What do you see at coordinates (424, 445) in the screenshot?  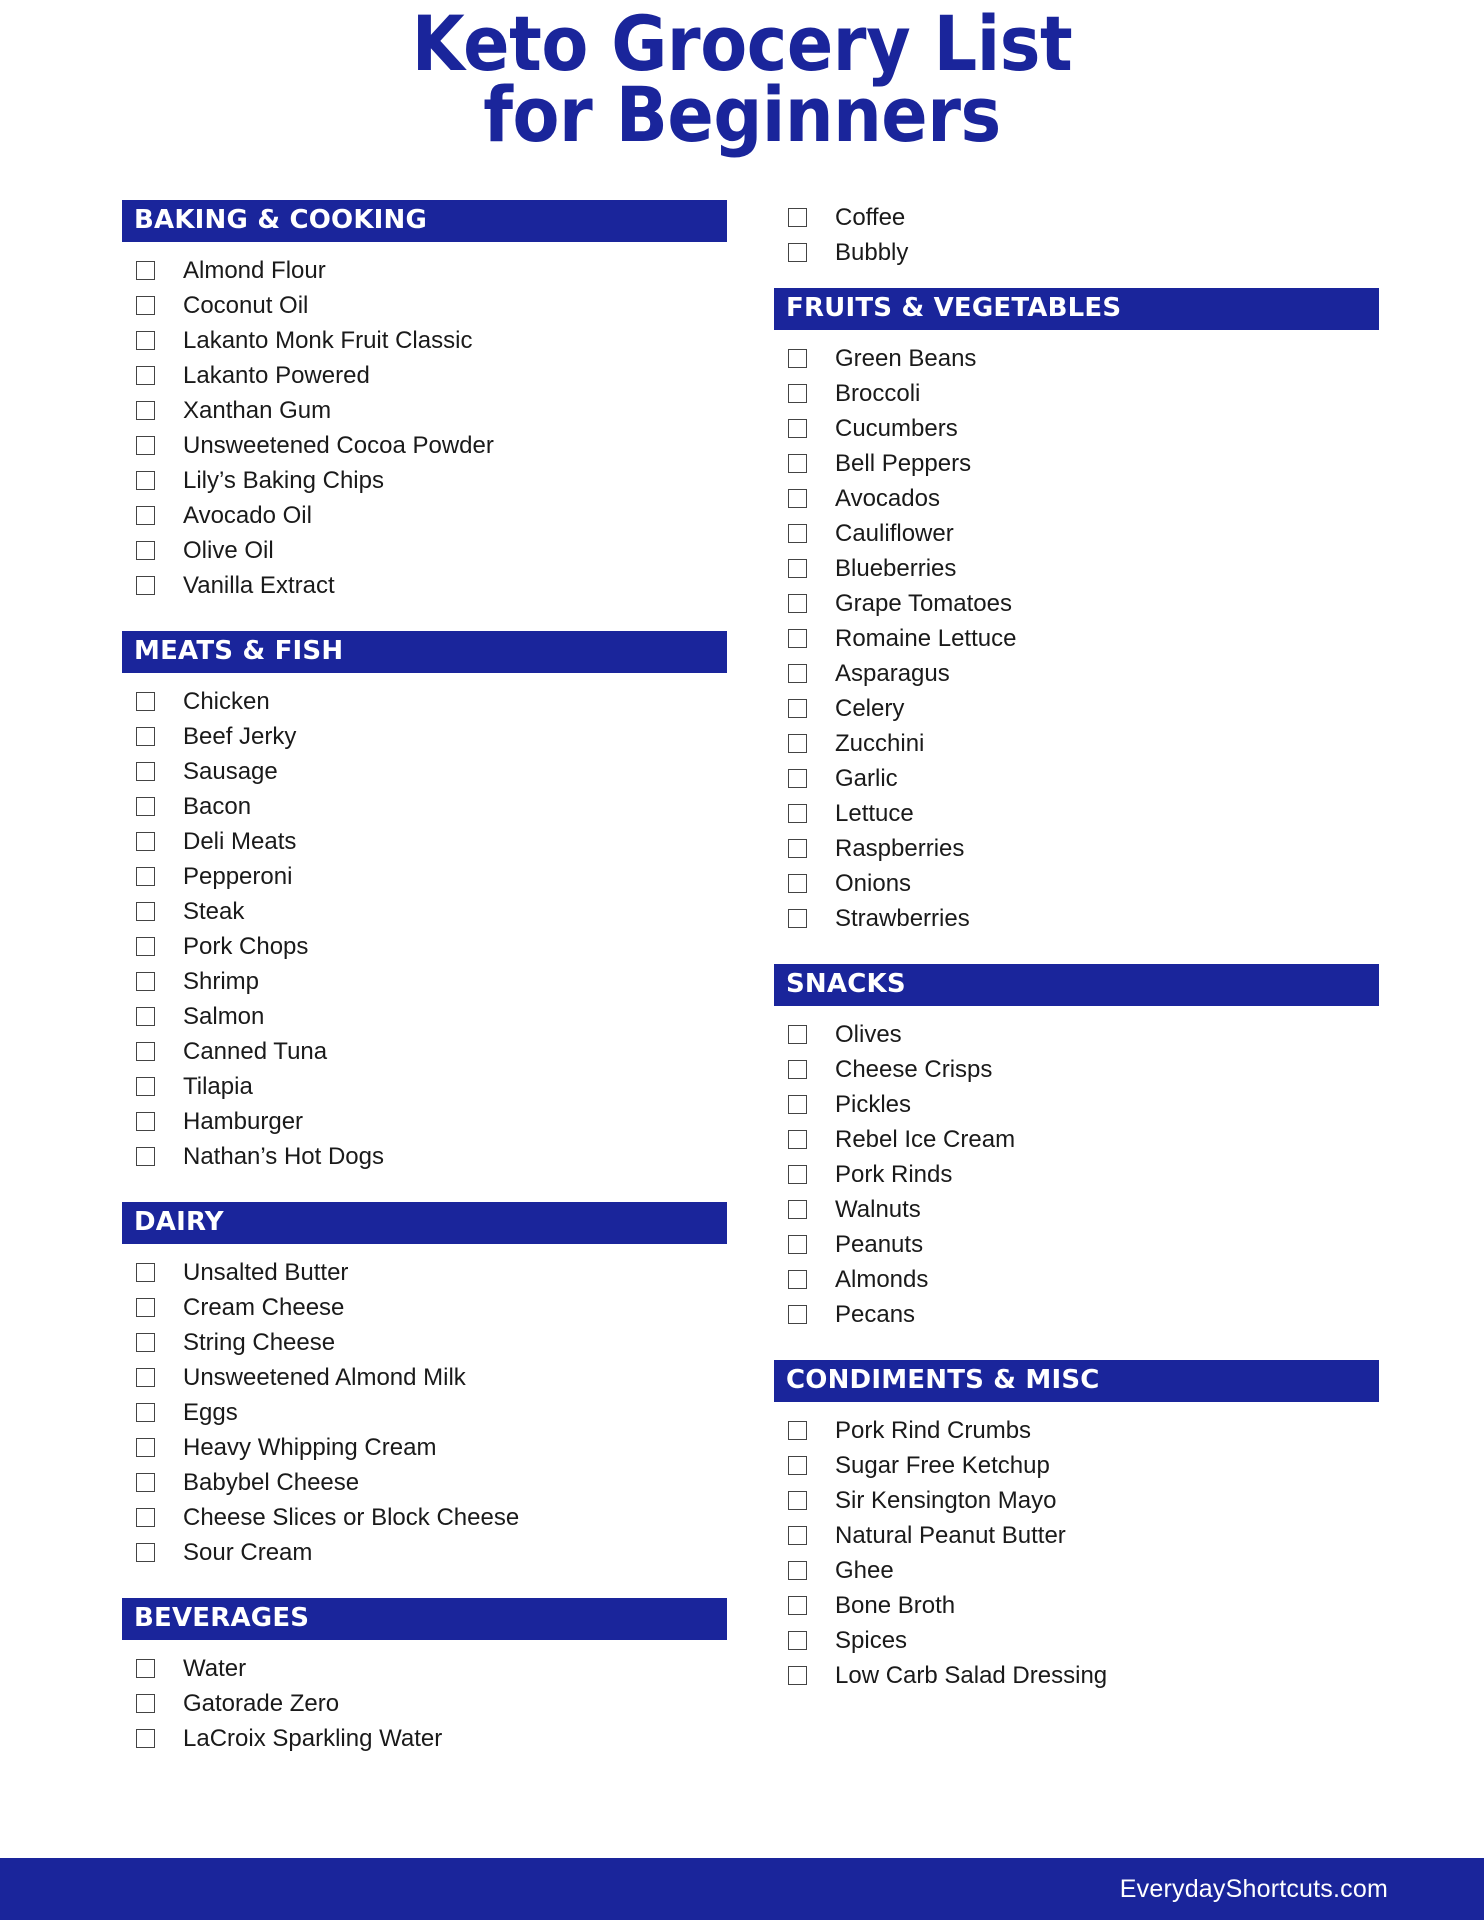 I see `list-item-unsweetened-cocoa-powder: Unsweetened Cocoa Powder` at bounding box center [424, 445].